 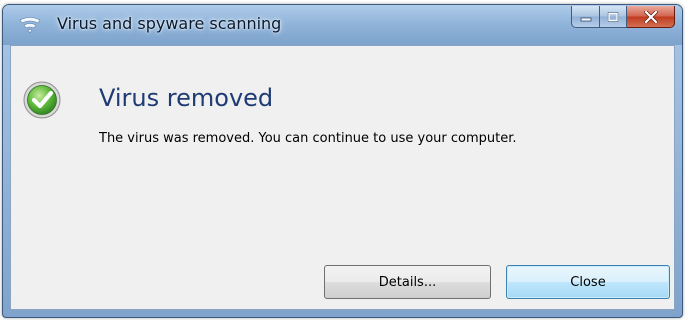 What do you see at coordinates (186, 98) in the screenshot?
I see `dialog-heading: Virus removed` at bounding box center [186, 98].